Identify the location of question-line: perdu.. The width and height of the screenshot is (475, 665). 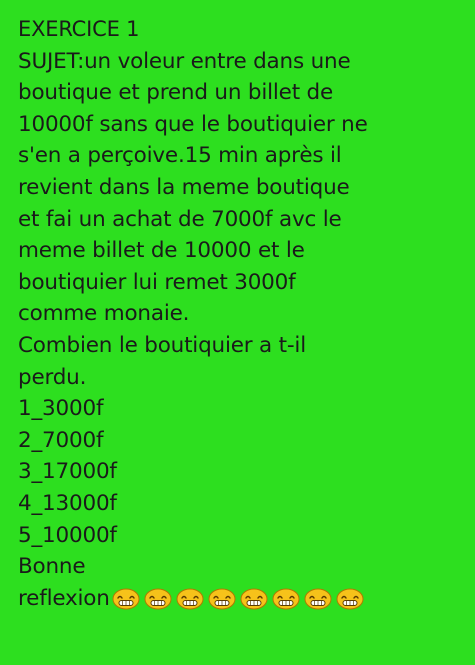
(52, 377).